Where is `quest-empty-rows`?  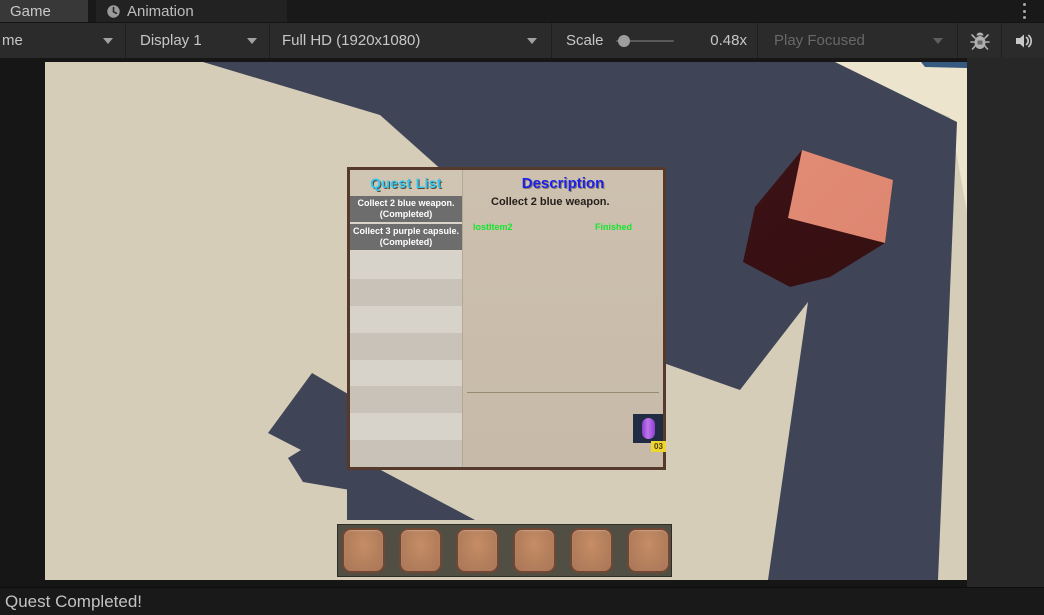
quest-empty-rows is located at coordinates (406, 359).